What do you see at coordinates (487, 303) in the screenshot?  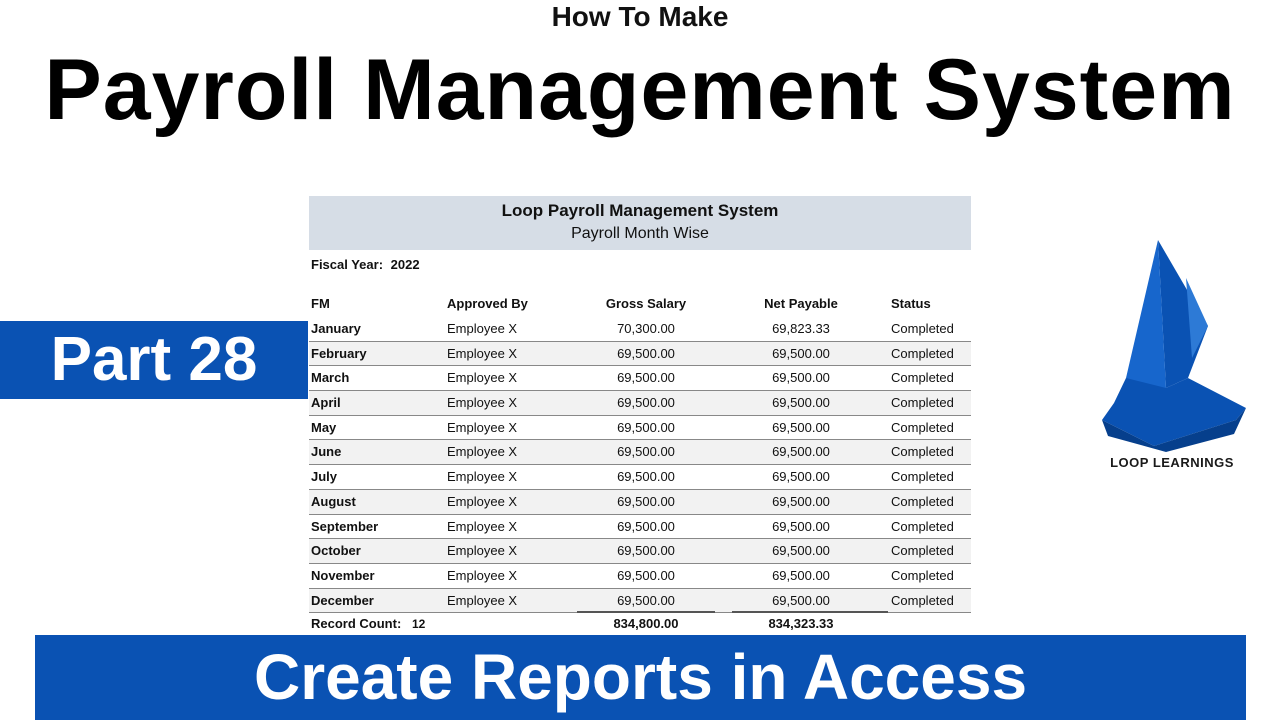 I see `column-header-approved-by: Approved By` at bounding box center [487, 303].